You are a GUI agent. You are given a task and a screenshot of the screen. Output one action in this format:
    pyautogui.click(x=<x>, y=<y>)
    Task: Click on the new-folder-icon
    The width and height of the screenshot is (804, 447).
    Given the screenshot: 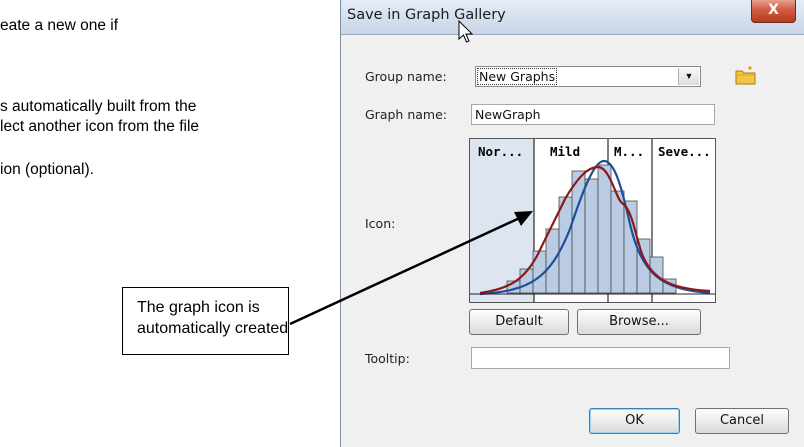 What is the action you would take?
    pyautogui.click(x=746, y=76)
    